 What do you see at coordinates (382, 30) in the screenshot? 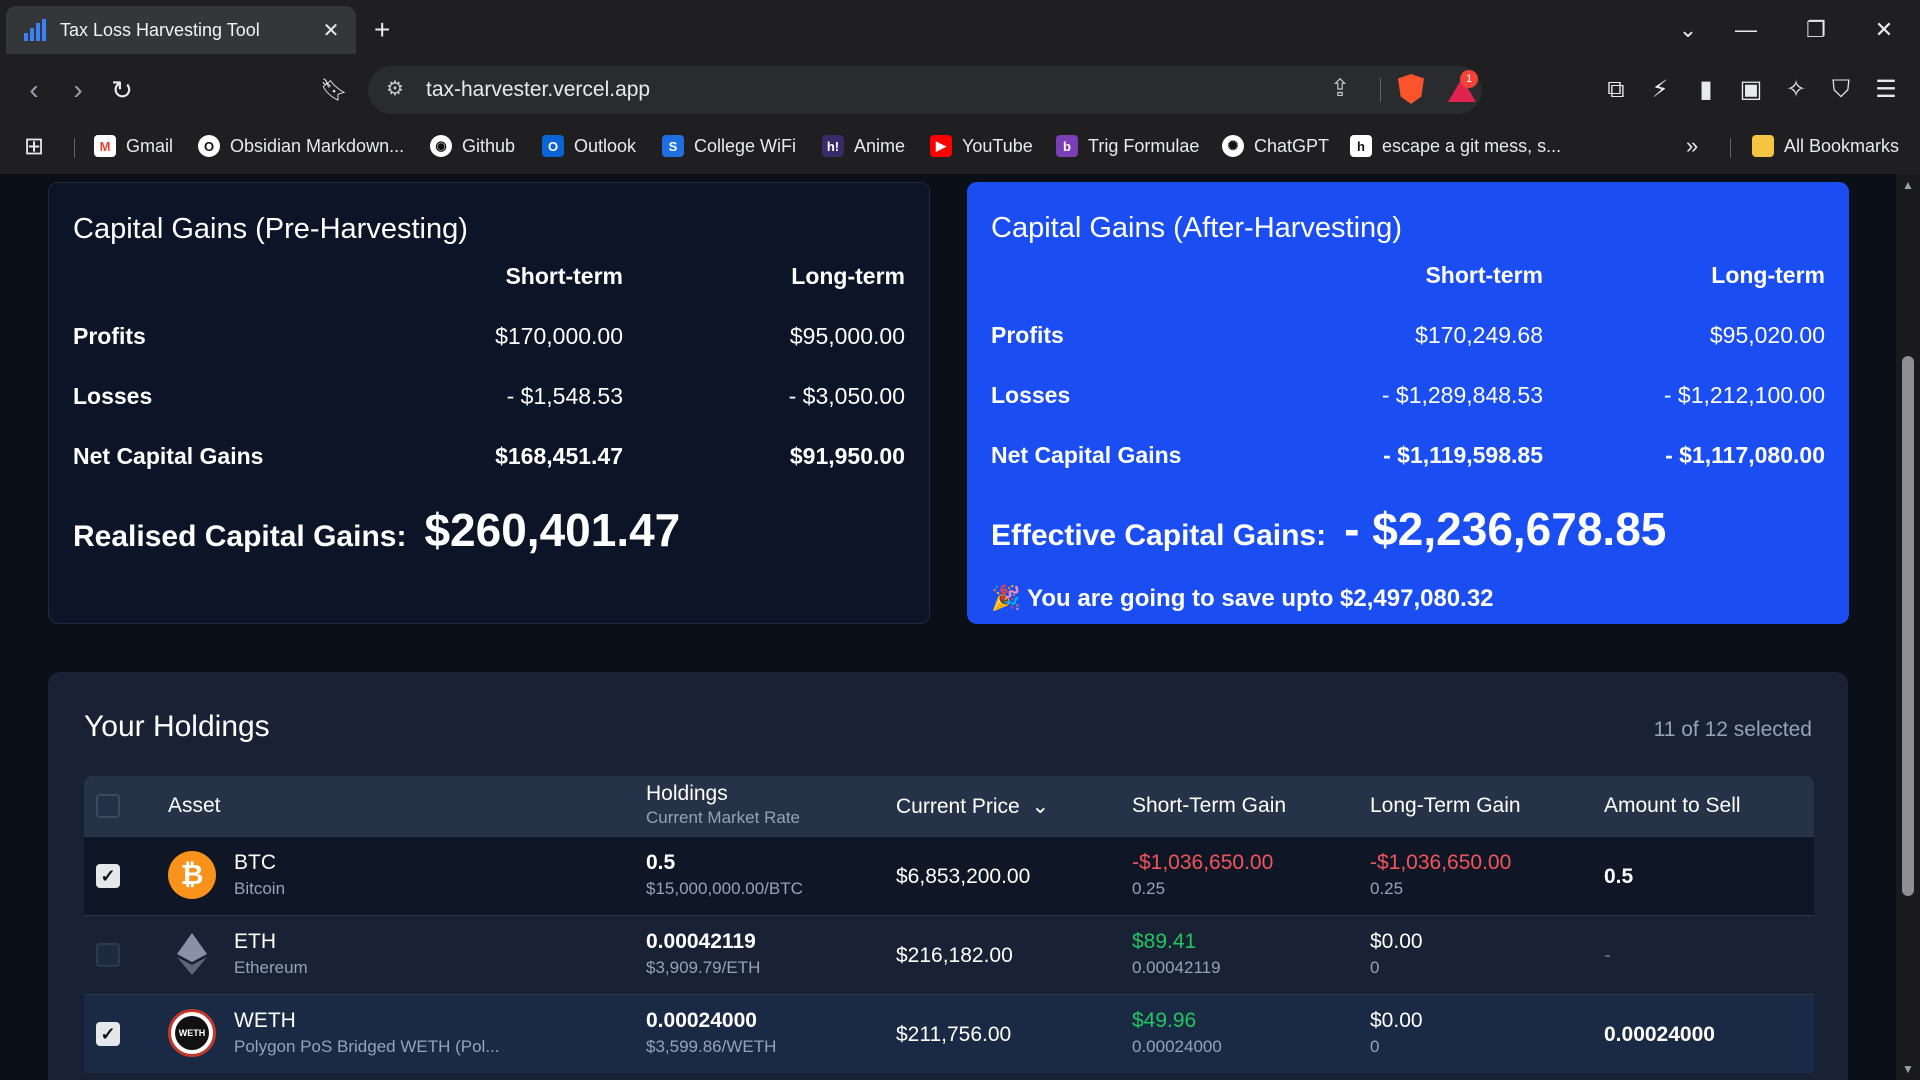
I see `new-tab-icon: +` at bounding box center [382, 30].